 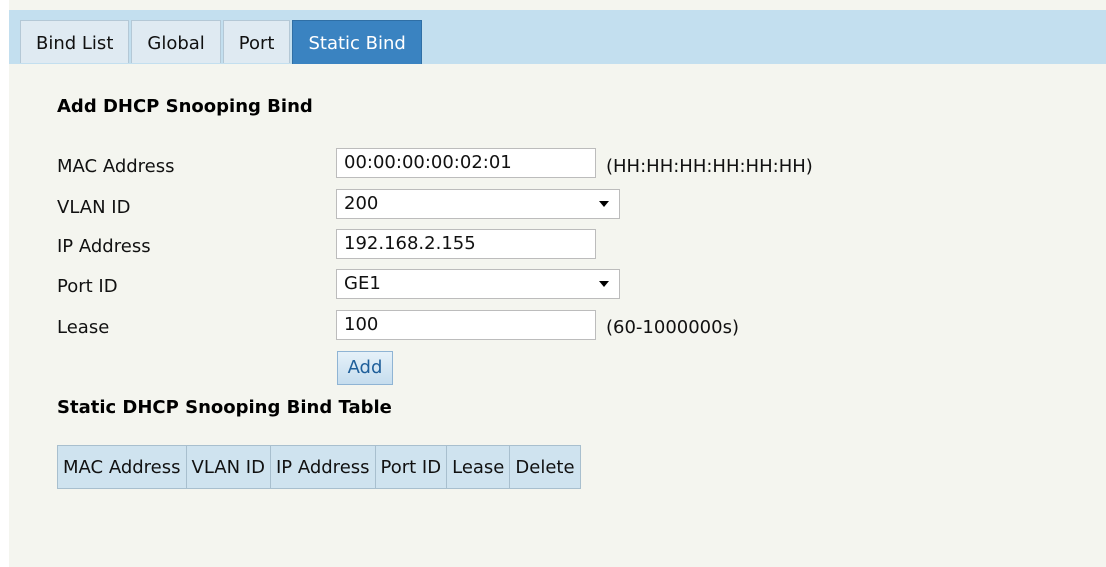 I want to click on mac-address-input: 00:00:00:00:02:01, so click(x=466, y=163).